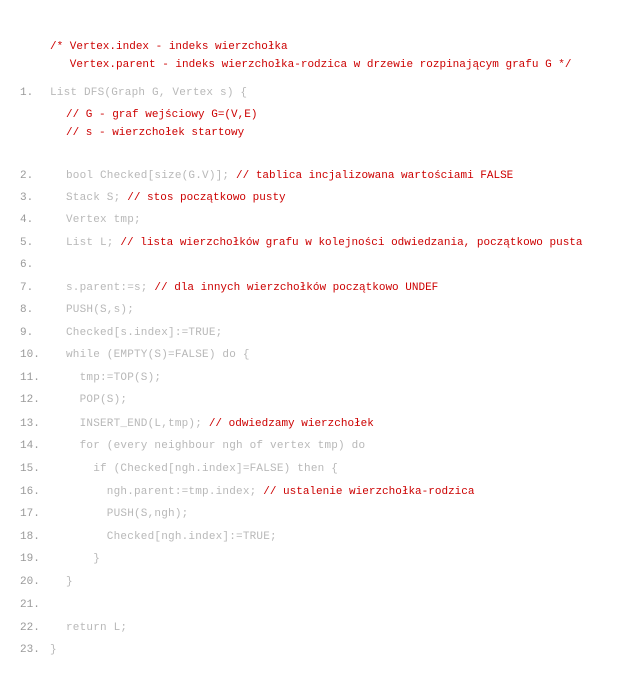 This screenshot has height=693, width=625. Describe the element at coordinates (312, 355) in the screenshot. I see `code-line: 10. while (EMPTY(S)=FALSE) do {` at that location.